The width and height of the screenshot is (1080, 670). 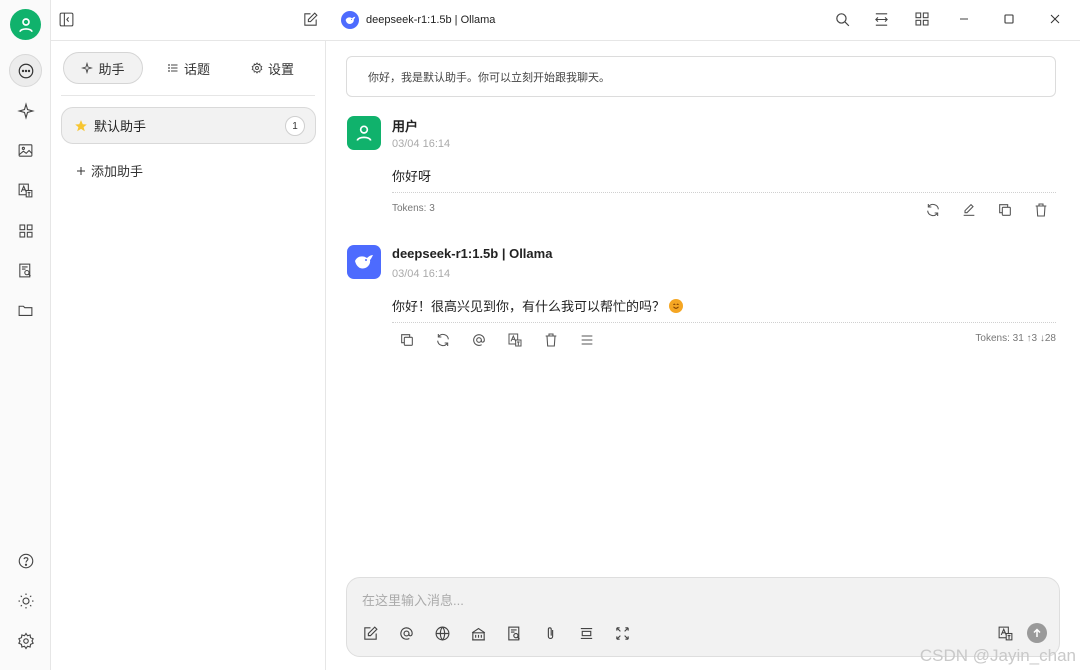 What do you see at coordinates (965, 20) in the screenshot?
I see `window-minimize-icon` at bounding box center [965, 20].